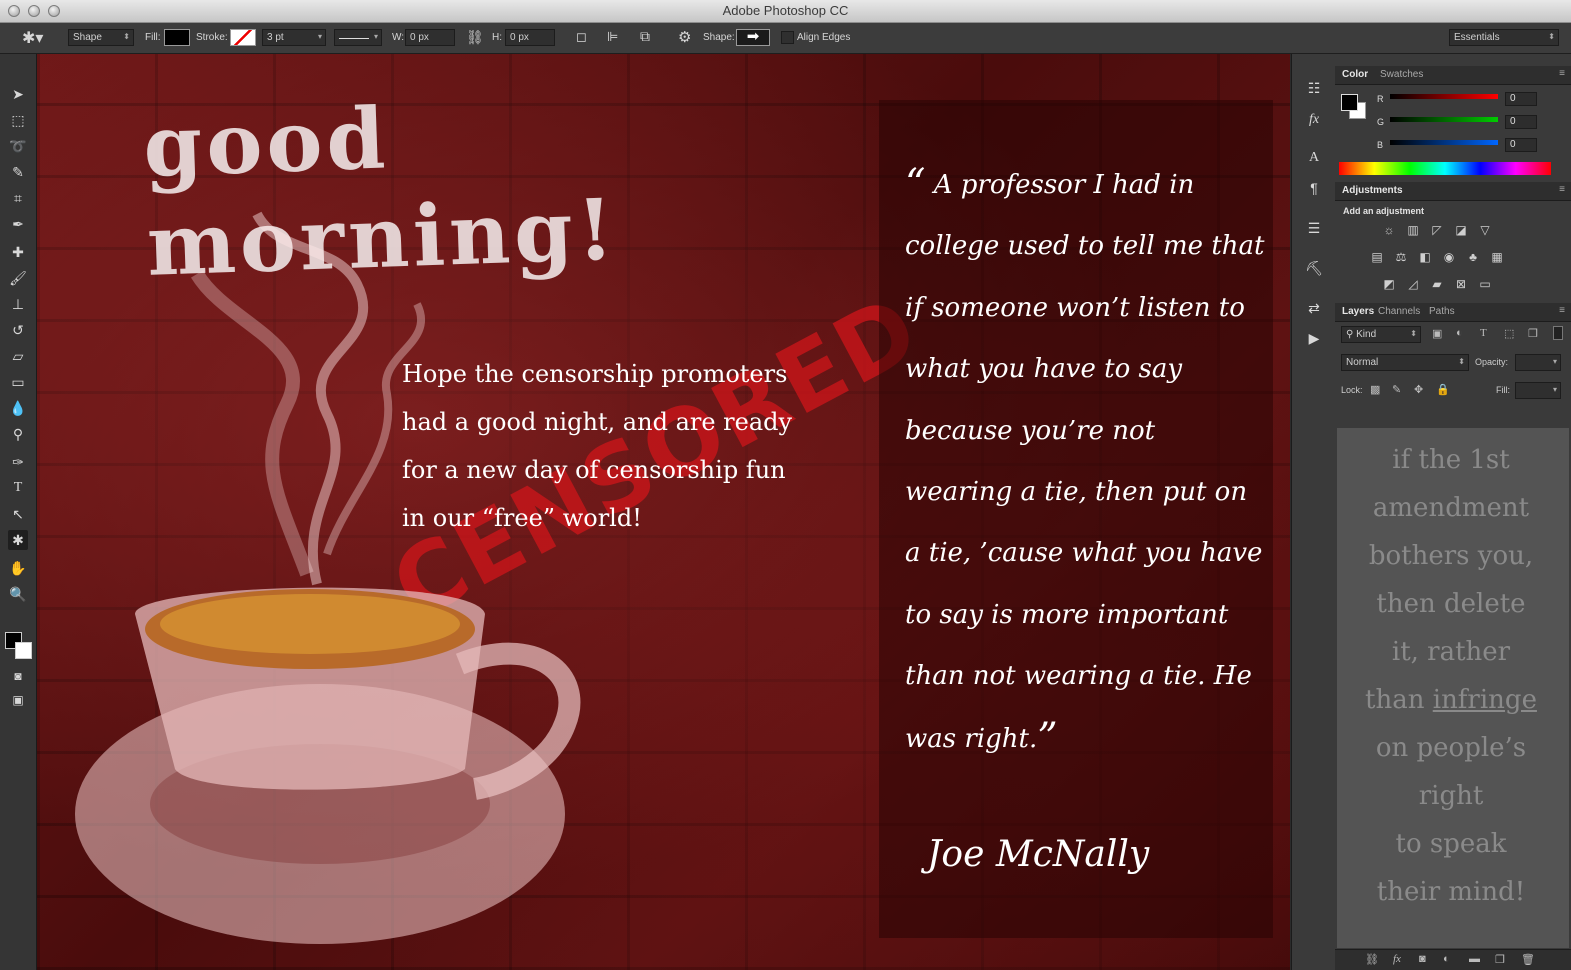 Image resolution: width=1571 pixels, height=970 pixels. What do you see at coordinates (1521, 99) in the screenshot?
I see `r-value: 0` at bounding box center [1521, 99].